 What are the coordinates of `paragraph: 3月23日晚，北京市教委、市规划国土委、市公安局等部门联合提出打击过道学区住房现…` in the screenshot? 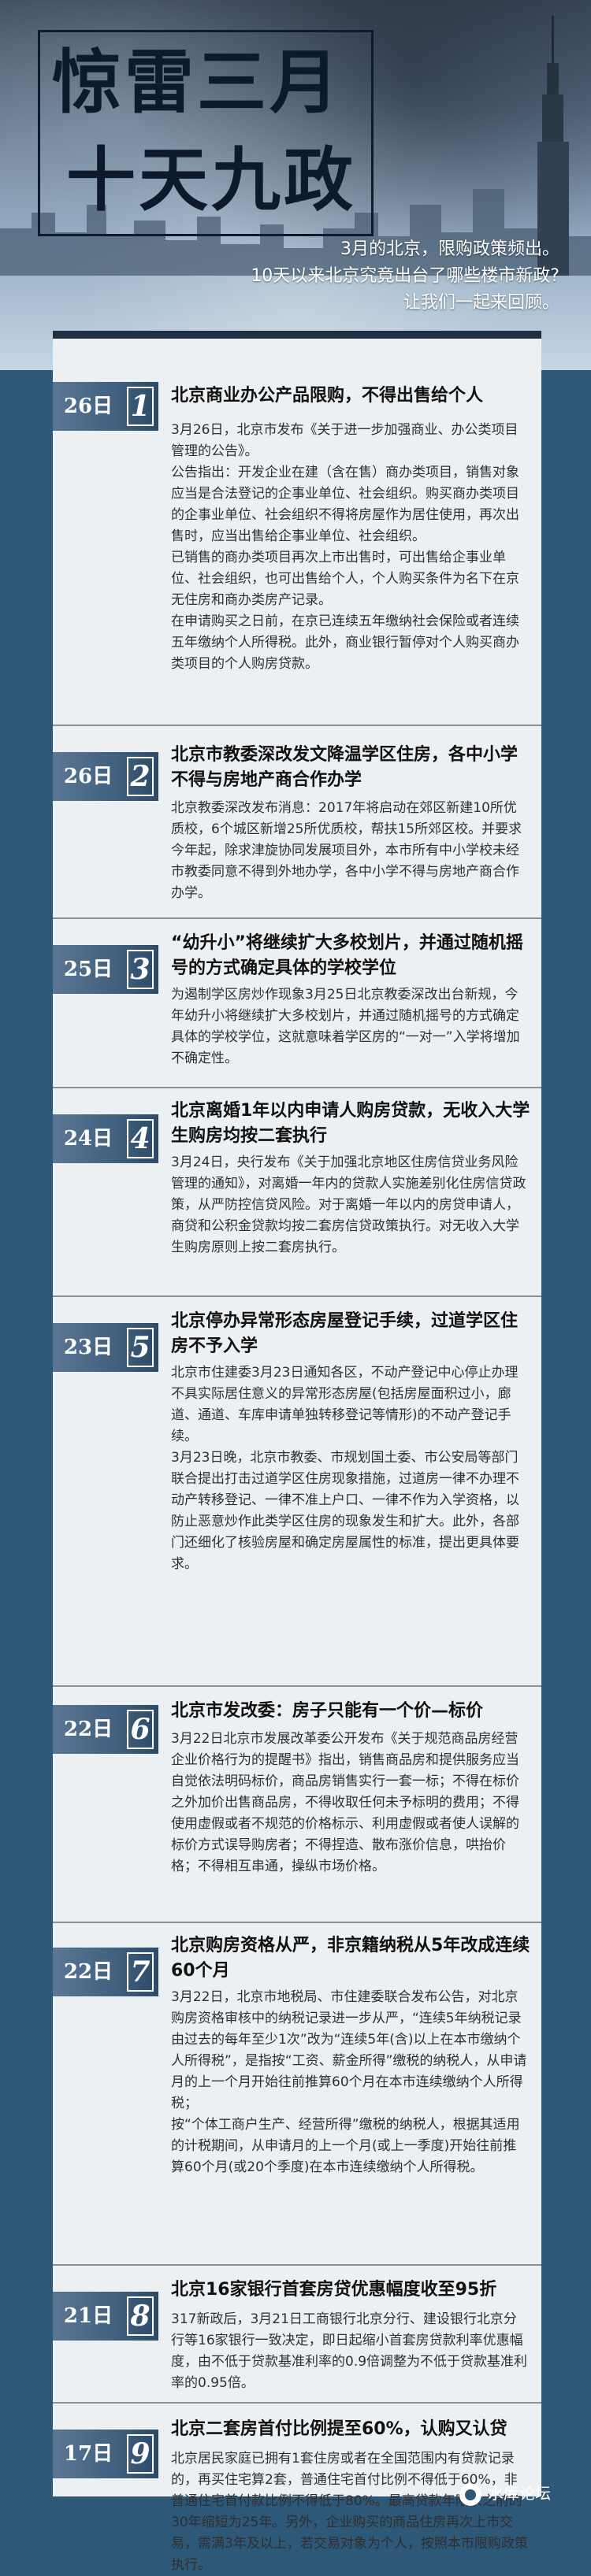 It's located at (345, 1511).